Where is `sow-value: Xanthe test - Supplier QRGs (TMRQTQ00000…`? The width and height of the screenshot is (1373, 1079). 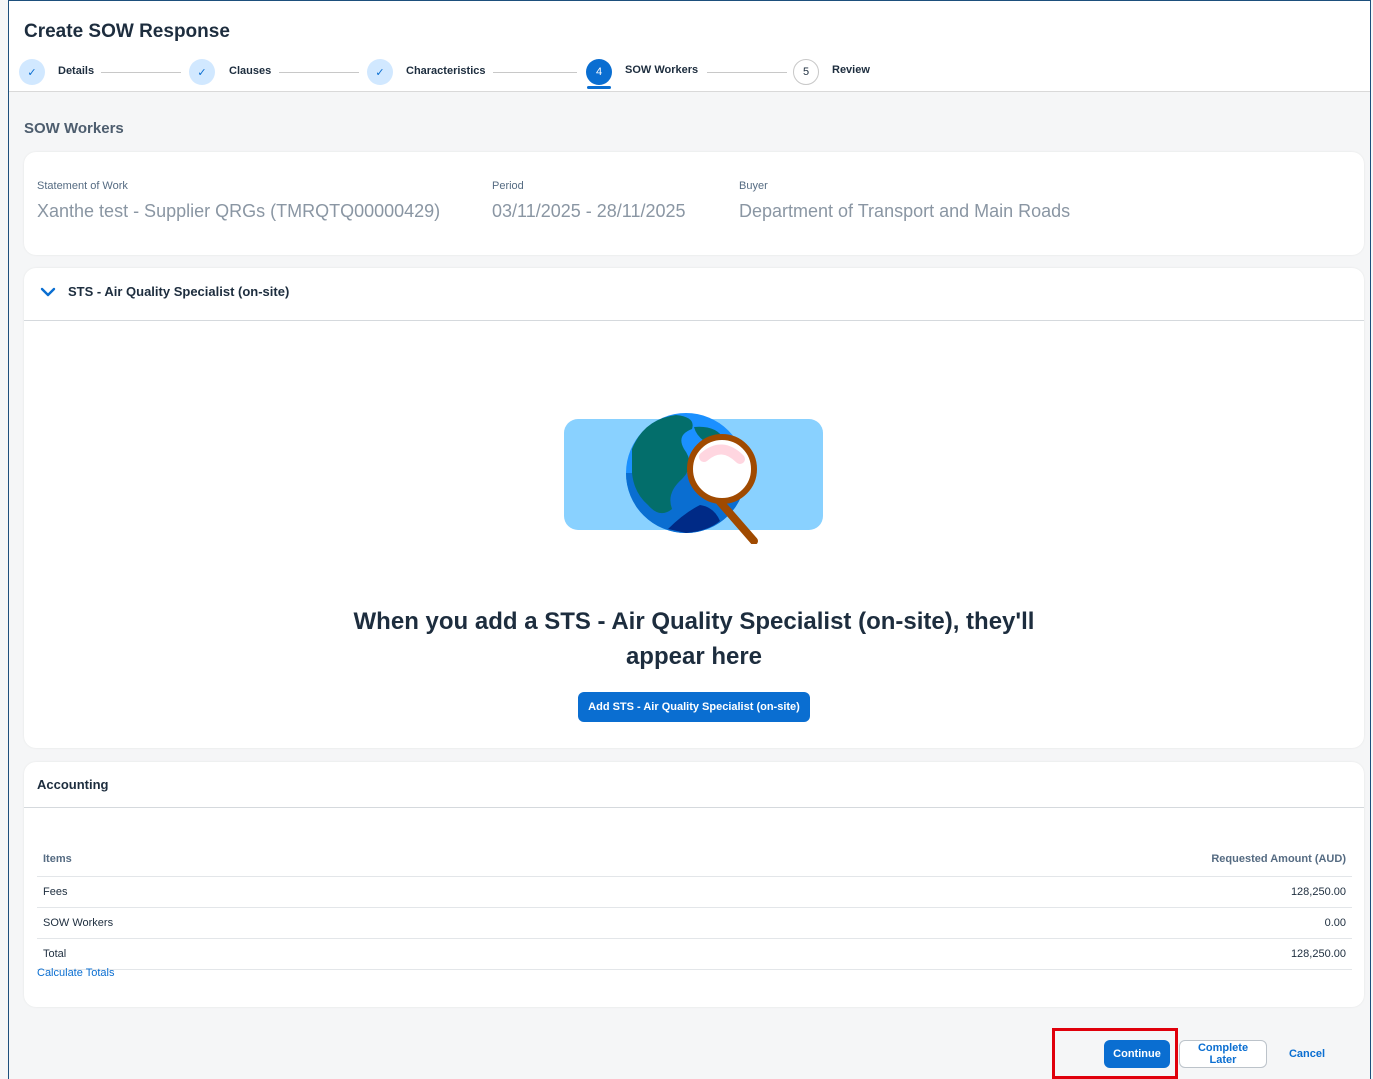
sow-value: Xanthe test - Supplier QRGs (TMRQTQ00000… is located at coordinates (239, 211).